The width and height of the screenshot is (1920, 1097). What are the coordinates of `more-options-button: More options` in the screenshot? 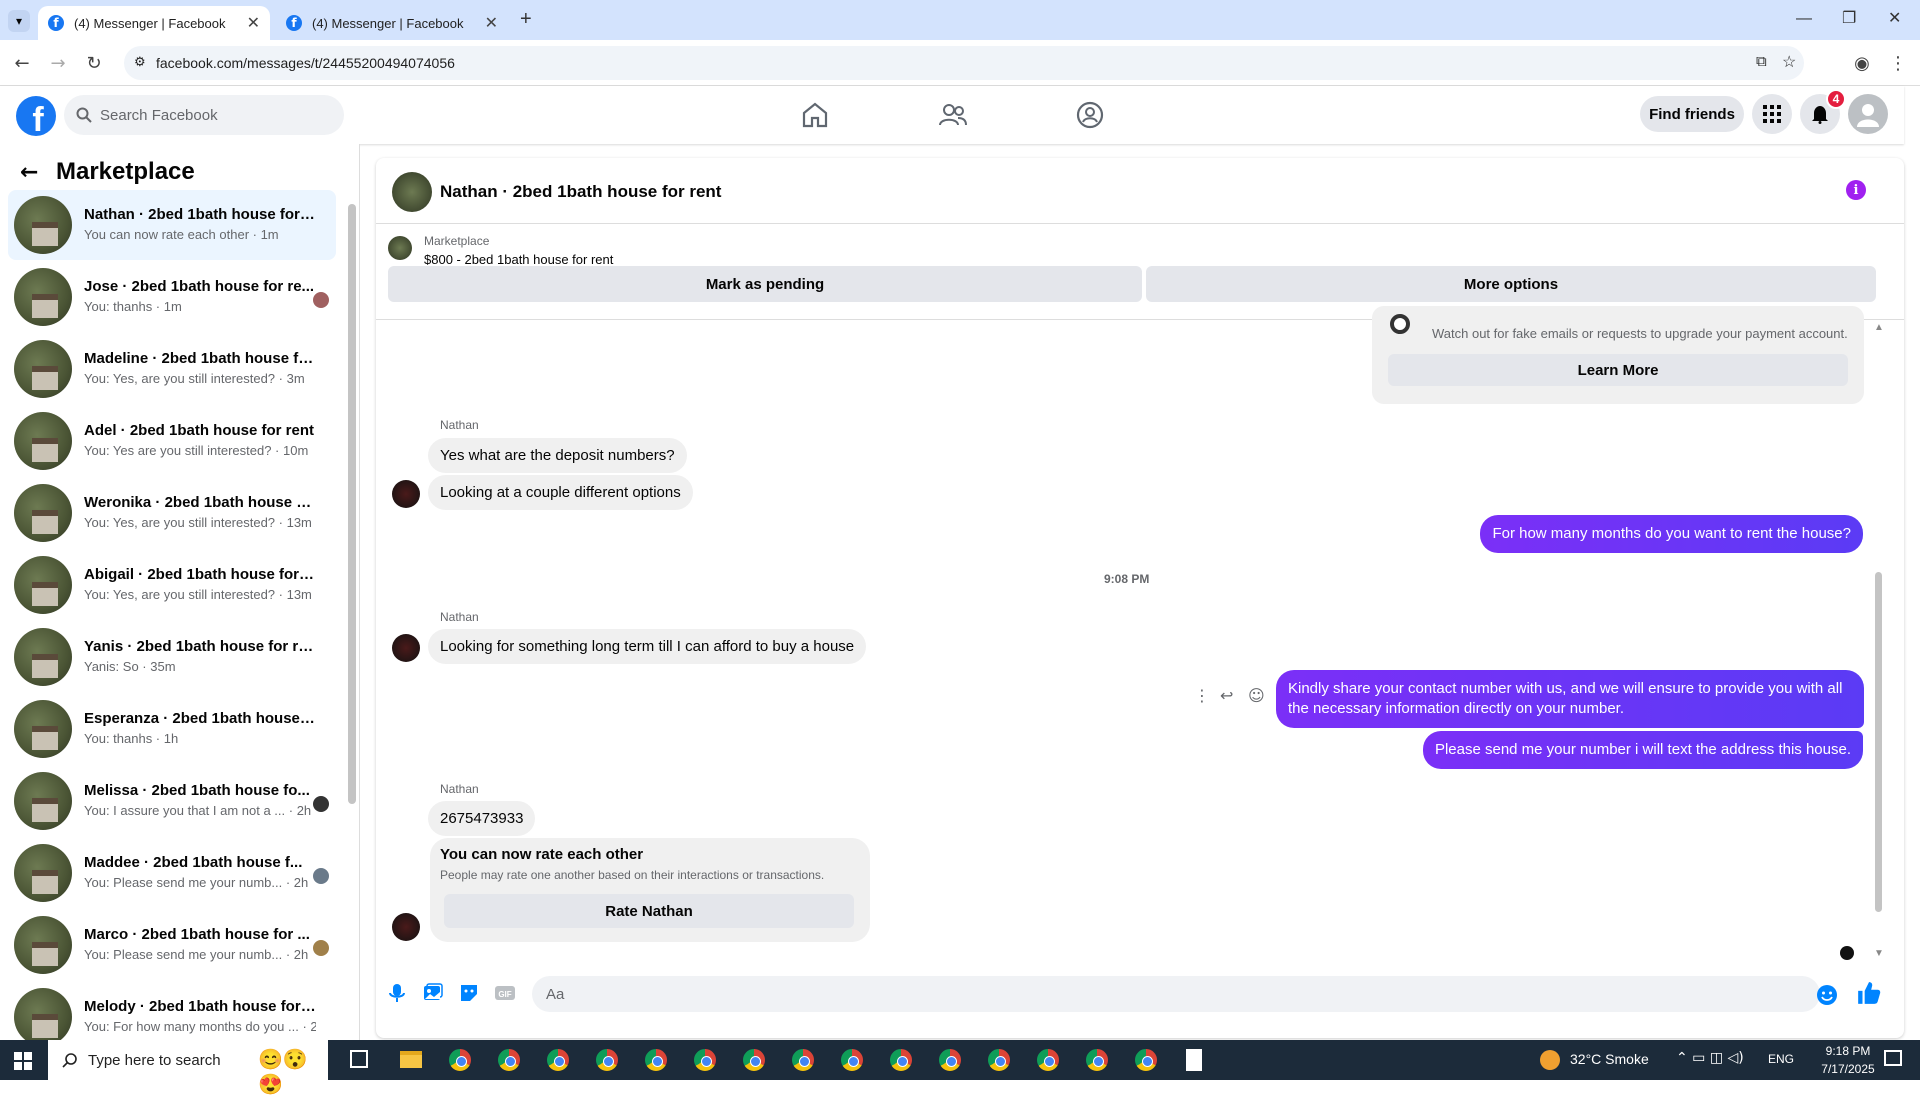 It's located at (1511, 284).